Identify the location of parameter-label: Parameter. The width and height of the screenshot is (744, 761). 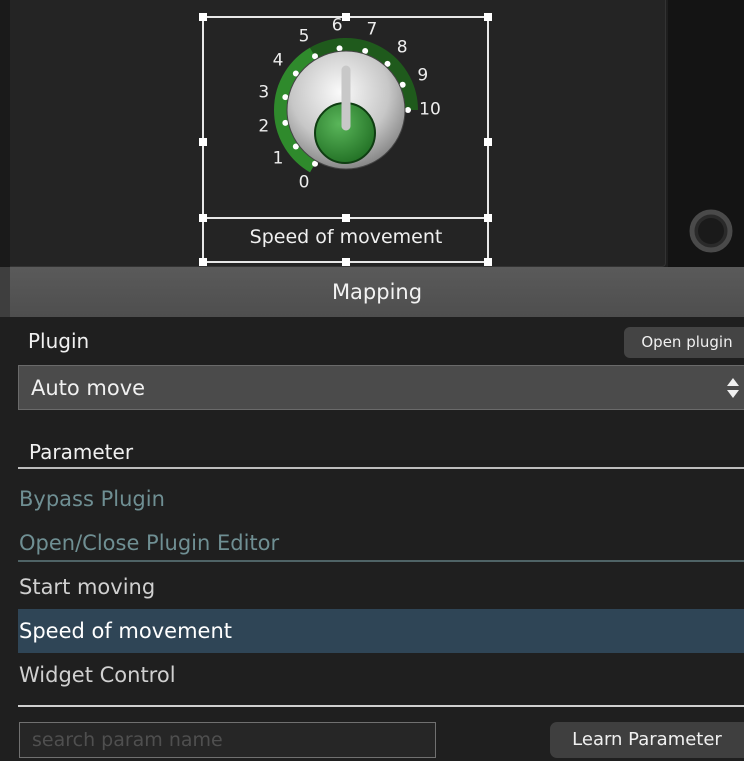
(81, 452).